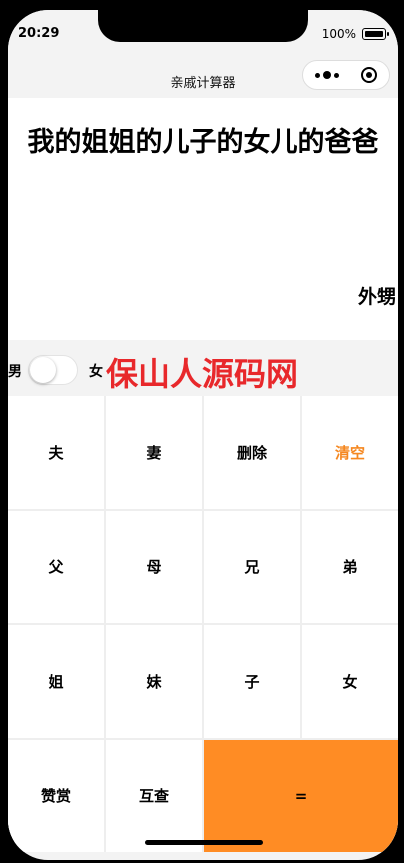 This screenshot has width=404, height=863. What do you see at coordinates (204, 842) in the screenshot?
I see `home-indicator` at bounding box center [204, 842].